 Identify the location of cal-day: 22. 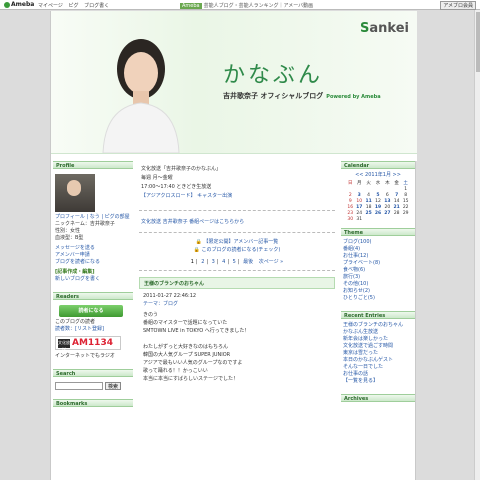
(405, 207).